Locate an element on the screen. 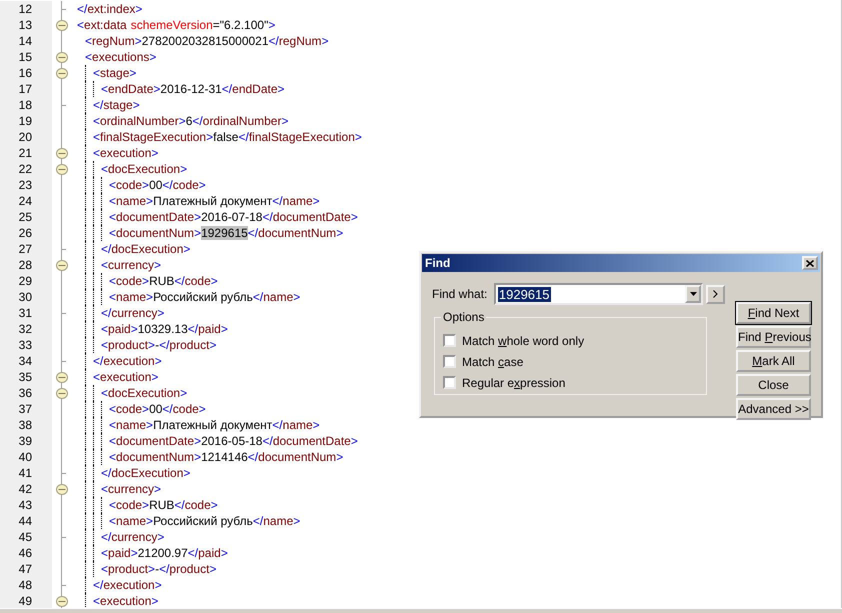  line-number: 40 is located at coordinates (26, 457).